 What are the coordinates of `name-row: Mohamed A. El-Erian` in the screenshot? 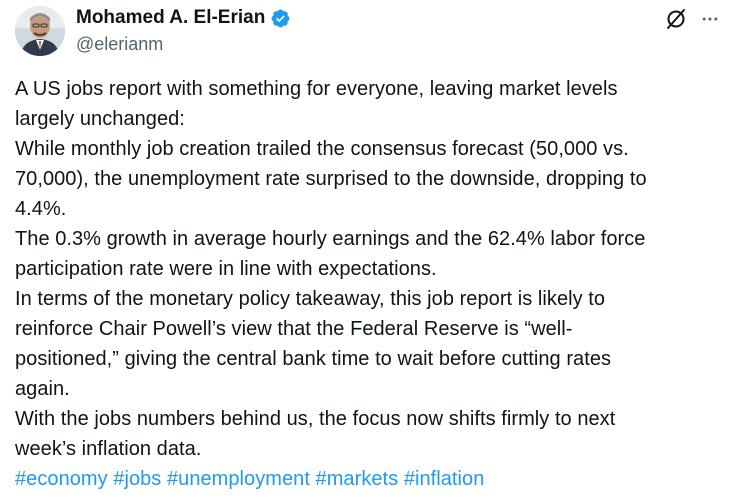 It's located at (183, 18).